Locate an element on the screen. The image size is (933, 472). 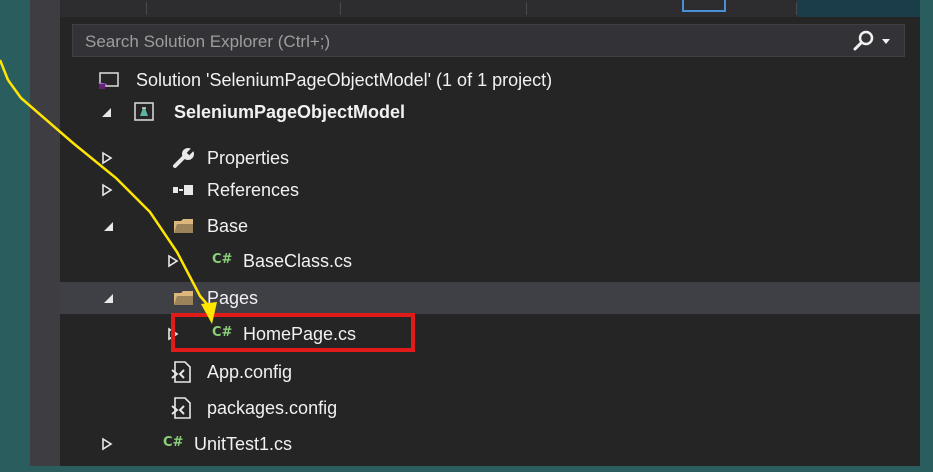
toolbar-corner is located at coordinates (858, 8).